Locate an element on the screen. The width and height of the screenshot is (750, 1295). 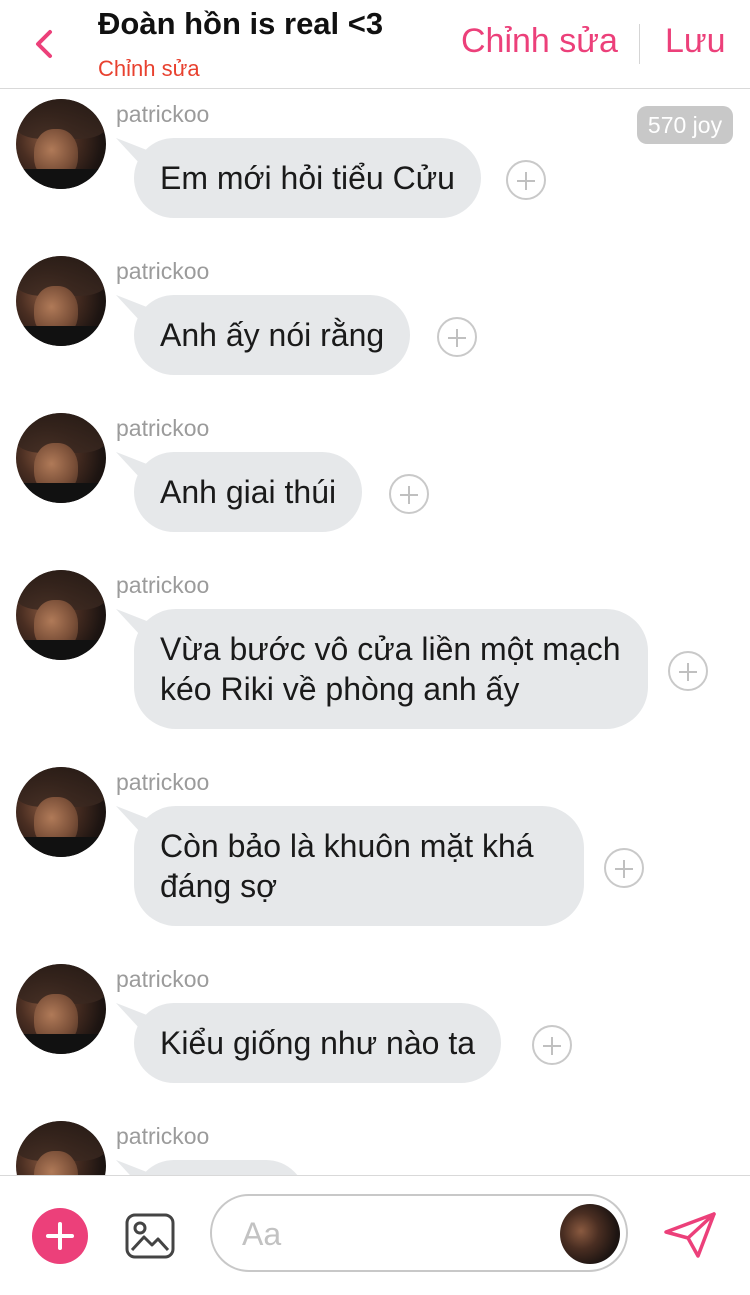
message-bubble: Anh giai thúi is located at coordinates (248, 492).